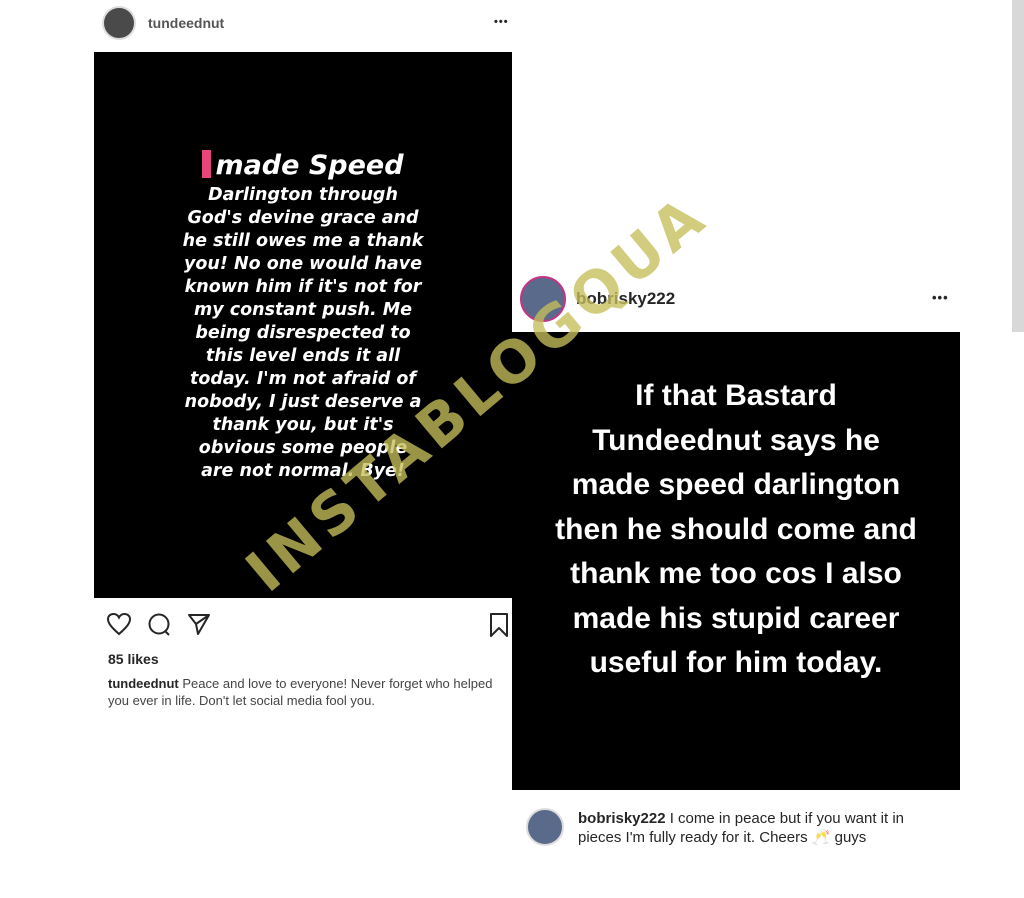  What do you see at coordinates (736, 484) in the screenshot?
I see `story-line: made speed darlington` at bounding box center [736, 484].